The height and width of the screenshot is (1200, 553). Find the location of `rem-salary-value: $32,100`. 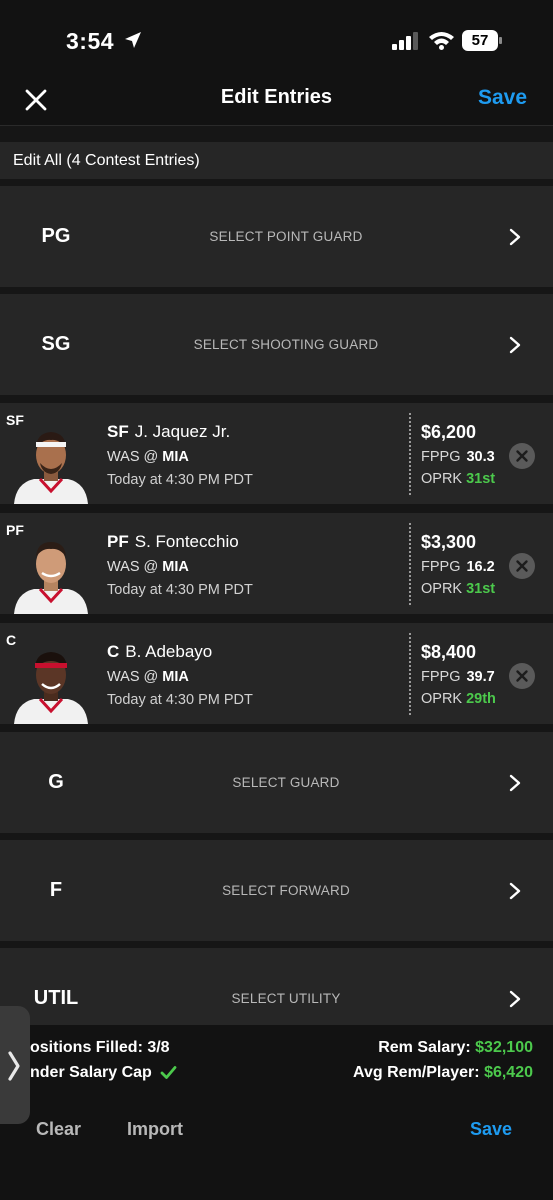

rem-salary-value: $32,100 is located at coordinates (504, 1047).